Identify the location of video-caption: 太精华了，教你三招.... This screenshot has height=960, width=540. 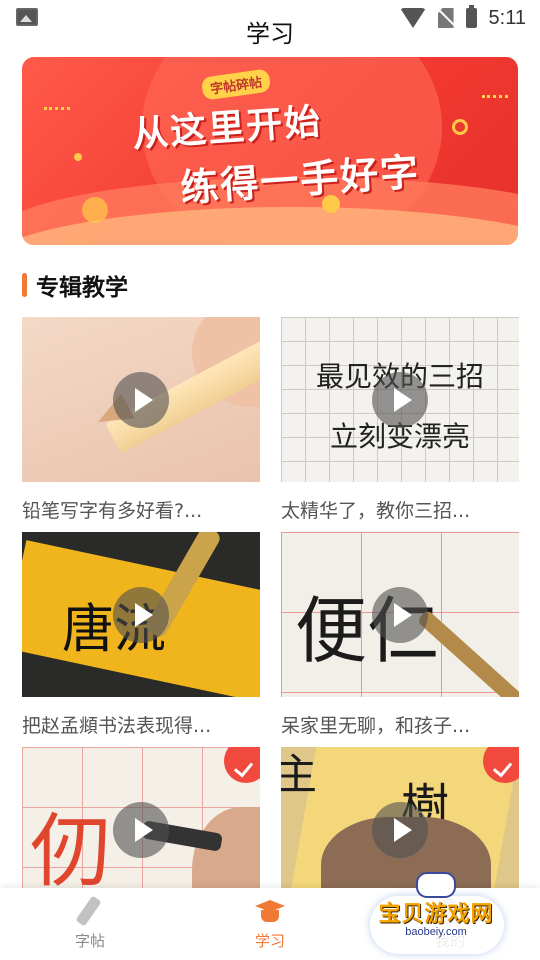
(400, 509).